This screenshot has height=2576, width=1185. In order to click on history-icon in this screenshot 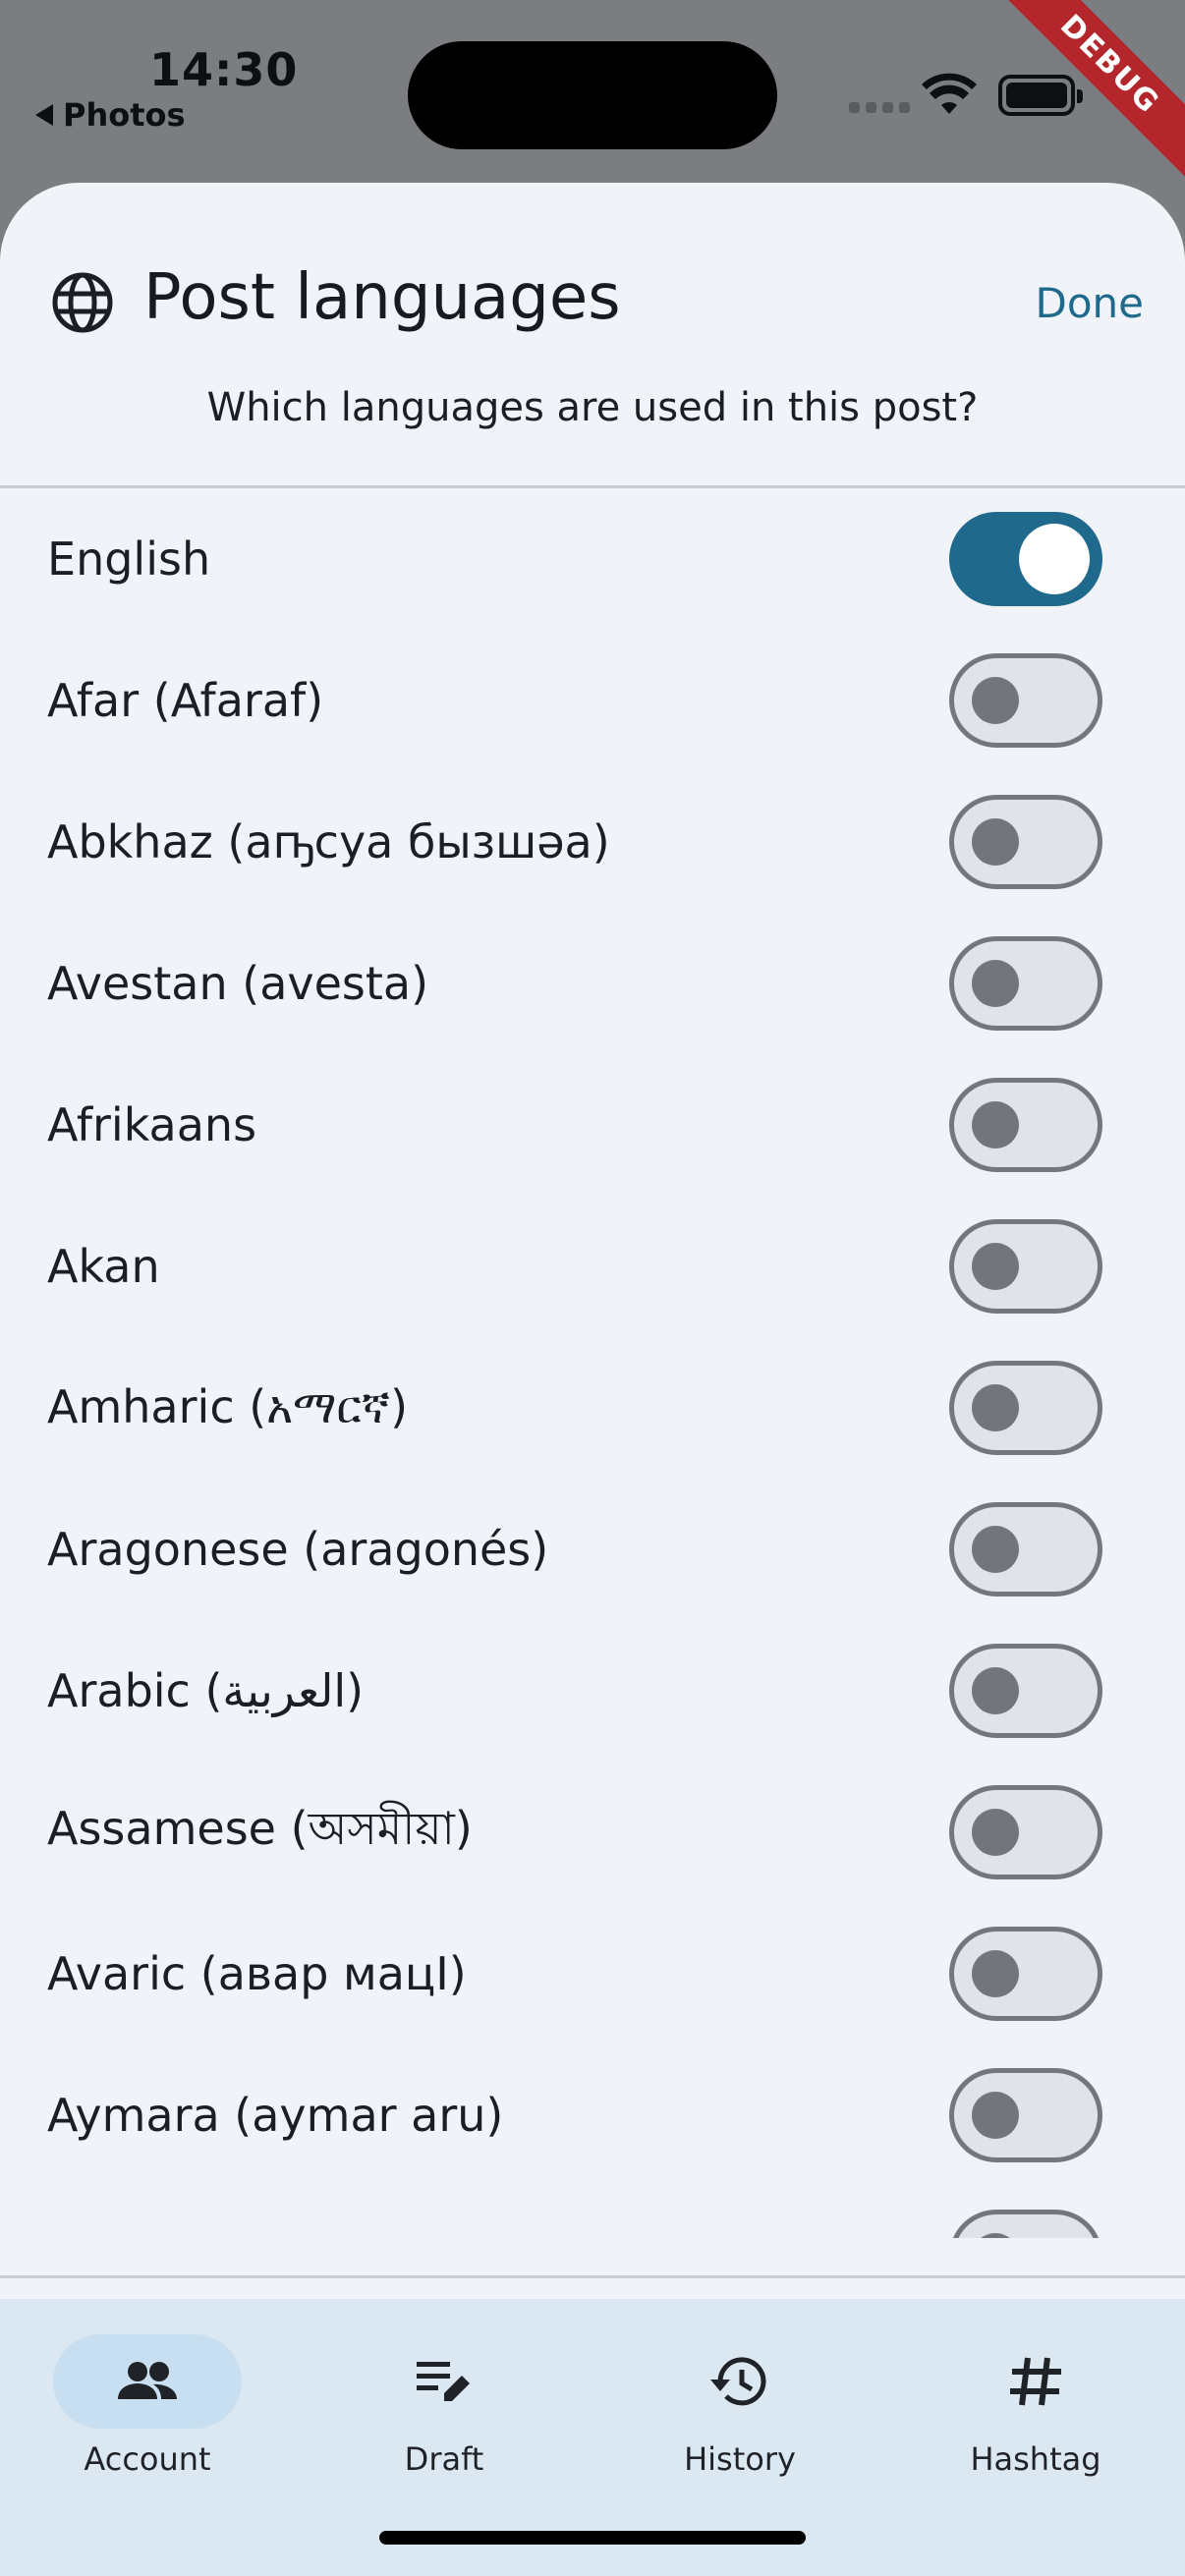, I will do `click(738, 2381)`.